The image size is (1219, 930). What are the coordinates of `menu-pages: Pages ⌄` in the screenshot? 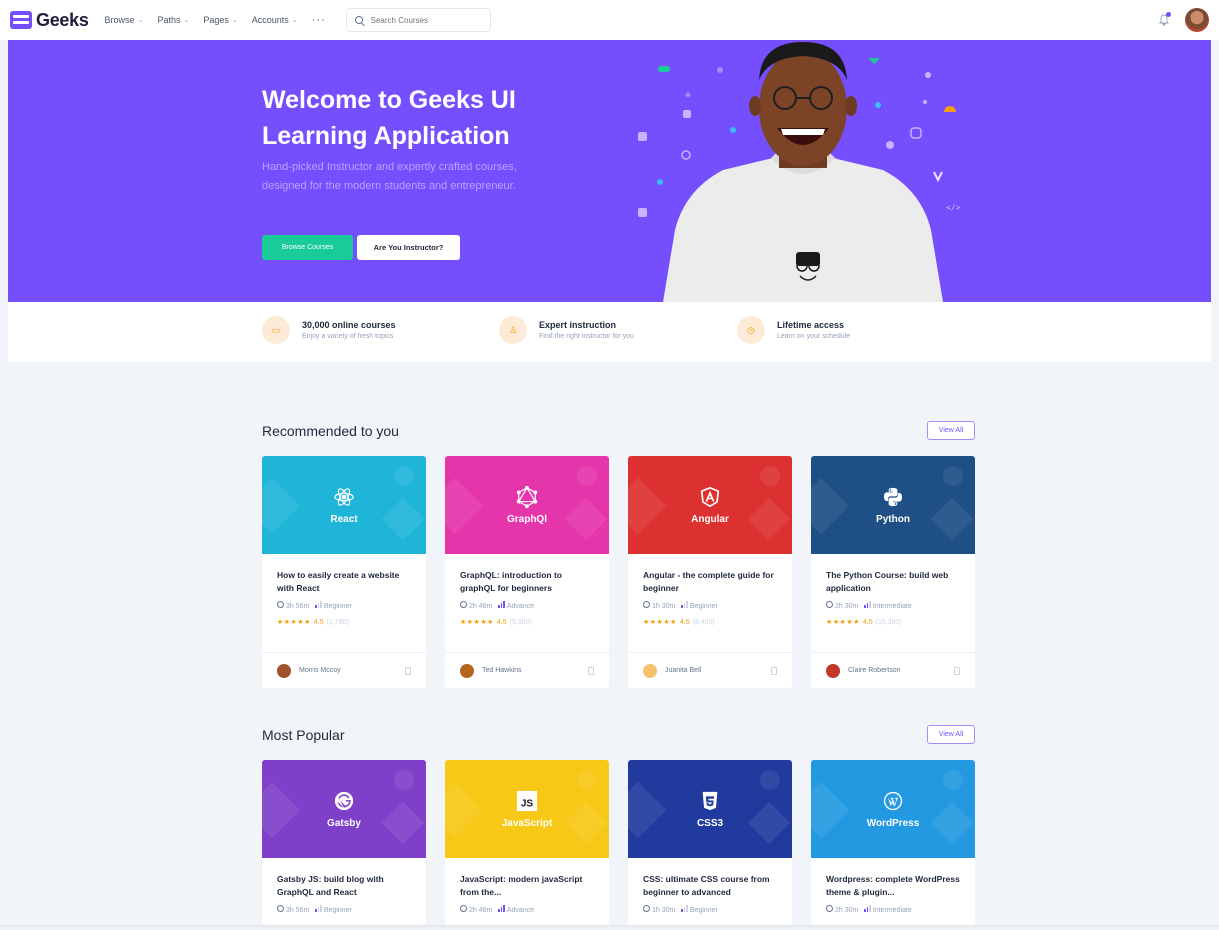 It's located at (220, 20).